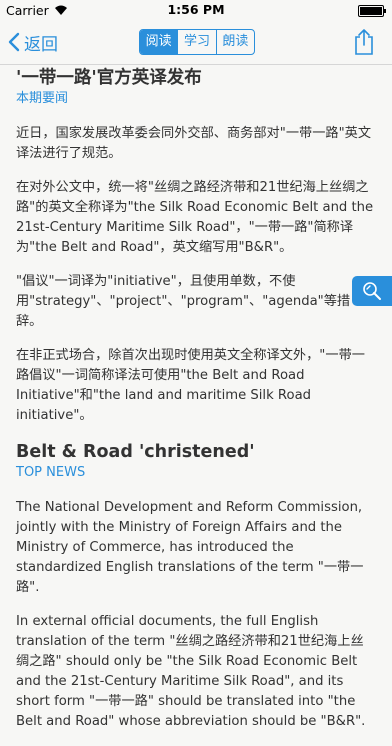 The height and width of the screenshot is (746, 392). Describe the element at coordinates (372, 11) in the screenshot. I see `battery-icon` at that location.